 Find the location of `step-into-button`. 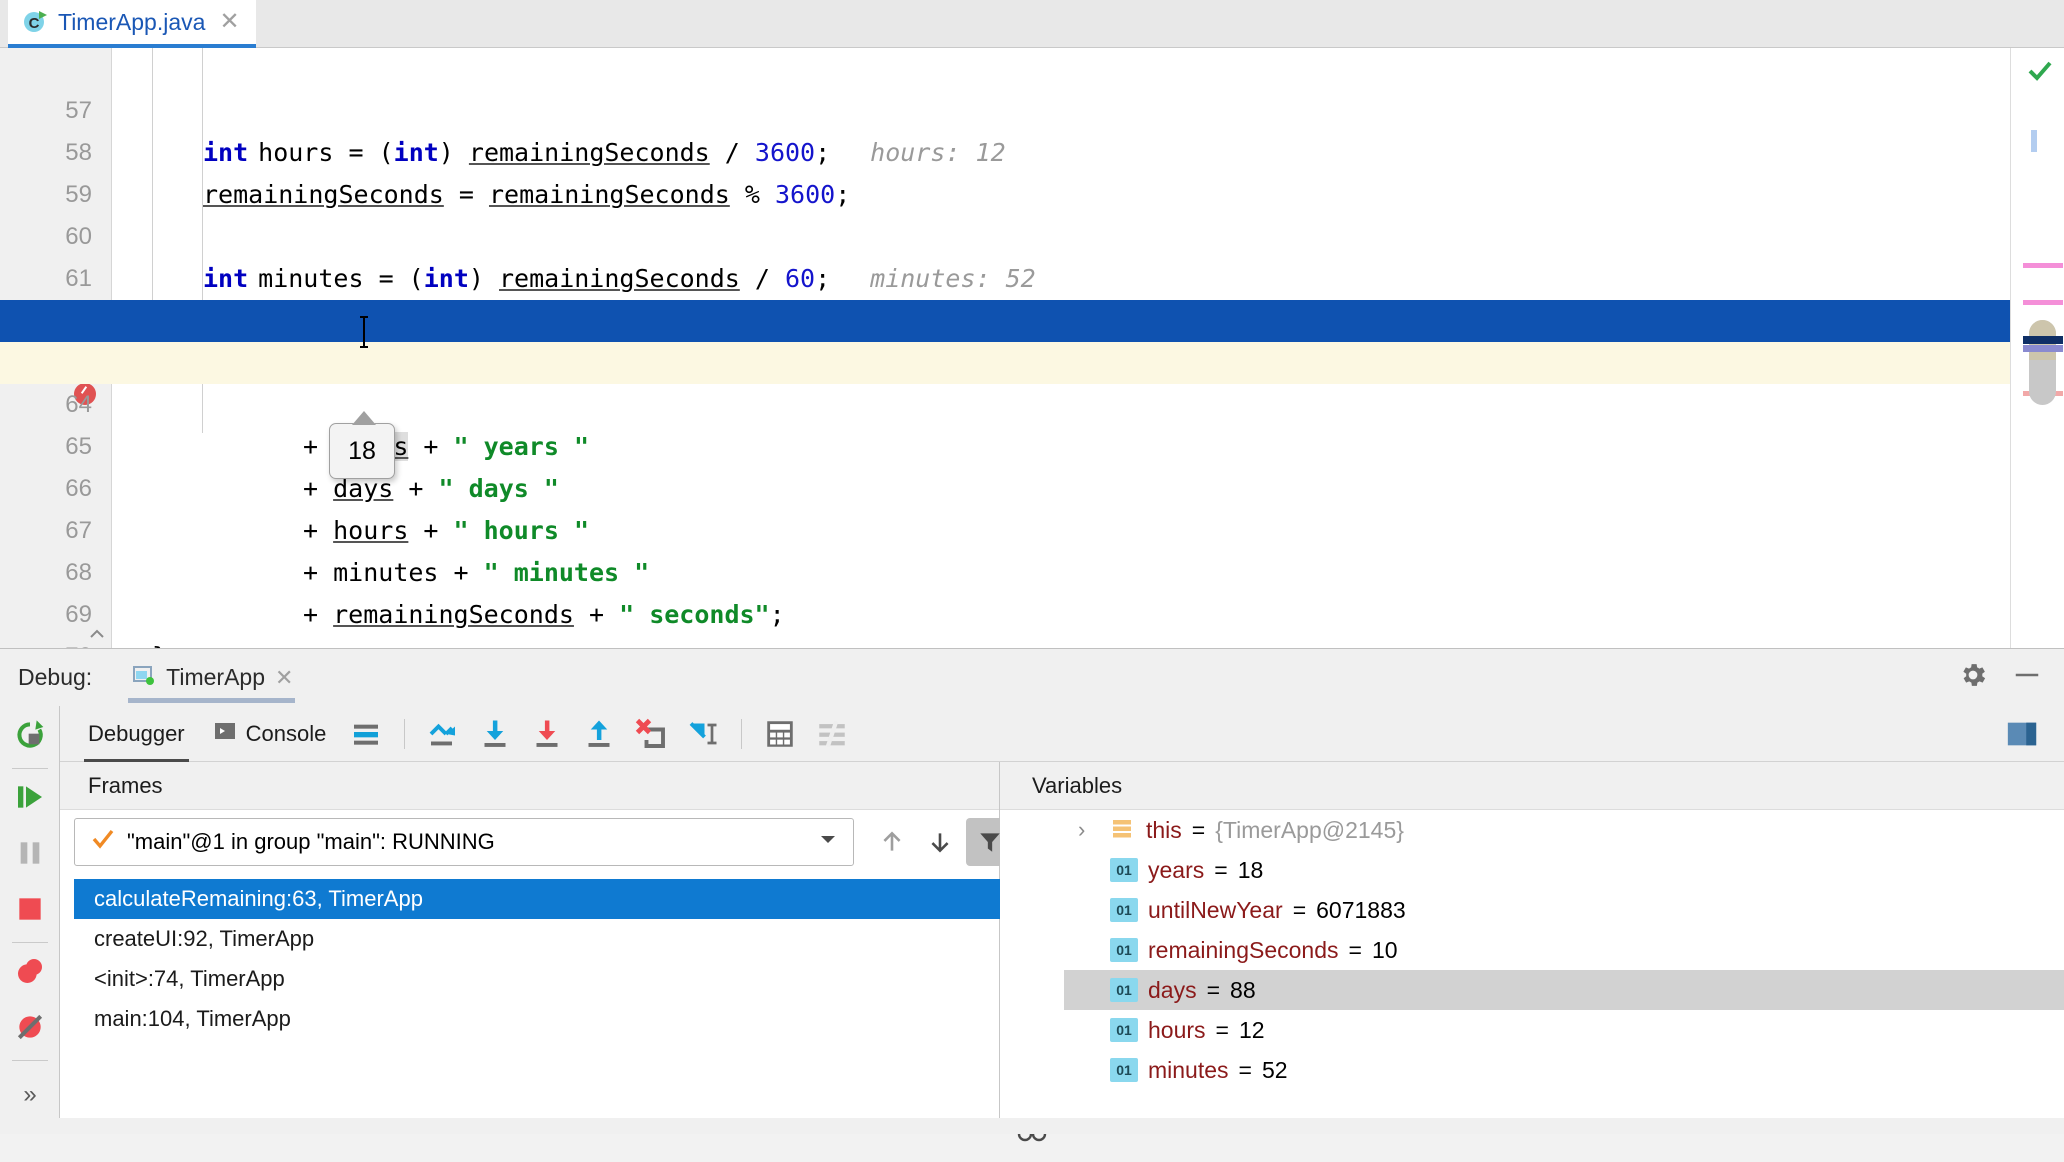

step-into-button is located at coordinates (495, 734).